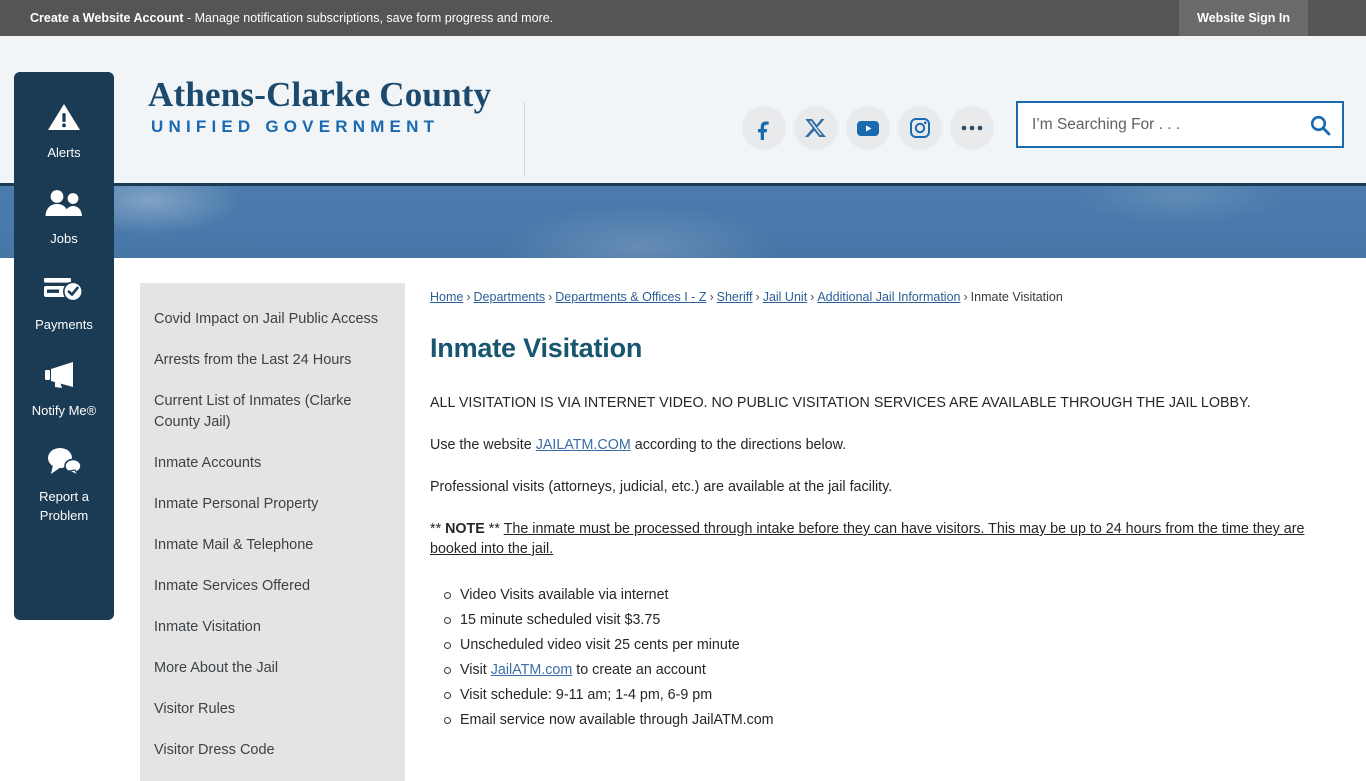  I want to click on facebook-icon, so click(764, 128).